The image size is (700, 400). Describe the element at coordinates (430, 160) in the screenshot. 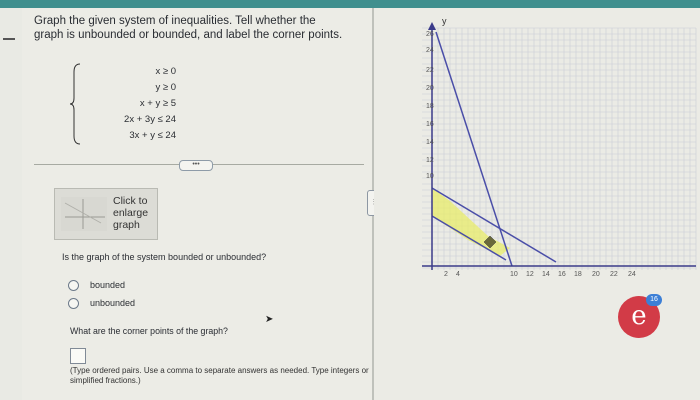

I see `y-tick-label: 12` at that location.